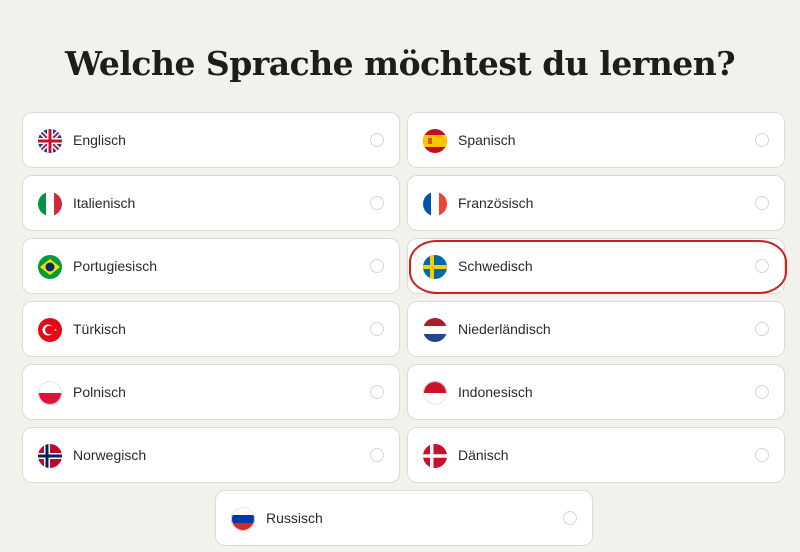 The height and width of the screenshot is (552, 800). What do you see at coordinates (596, 140) in the screenshot?
I see `language-option-spanish: Spanisch` at bounding box center [596, 140].